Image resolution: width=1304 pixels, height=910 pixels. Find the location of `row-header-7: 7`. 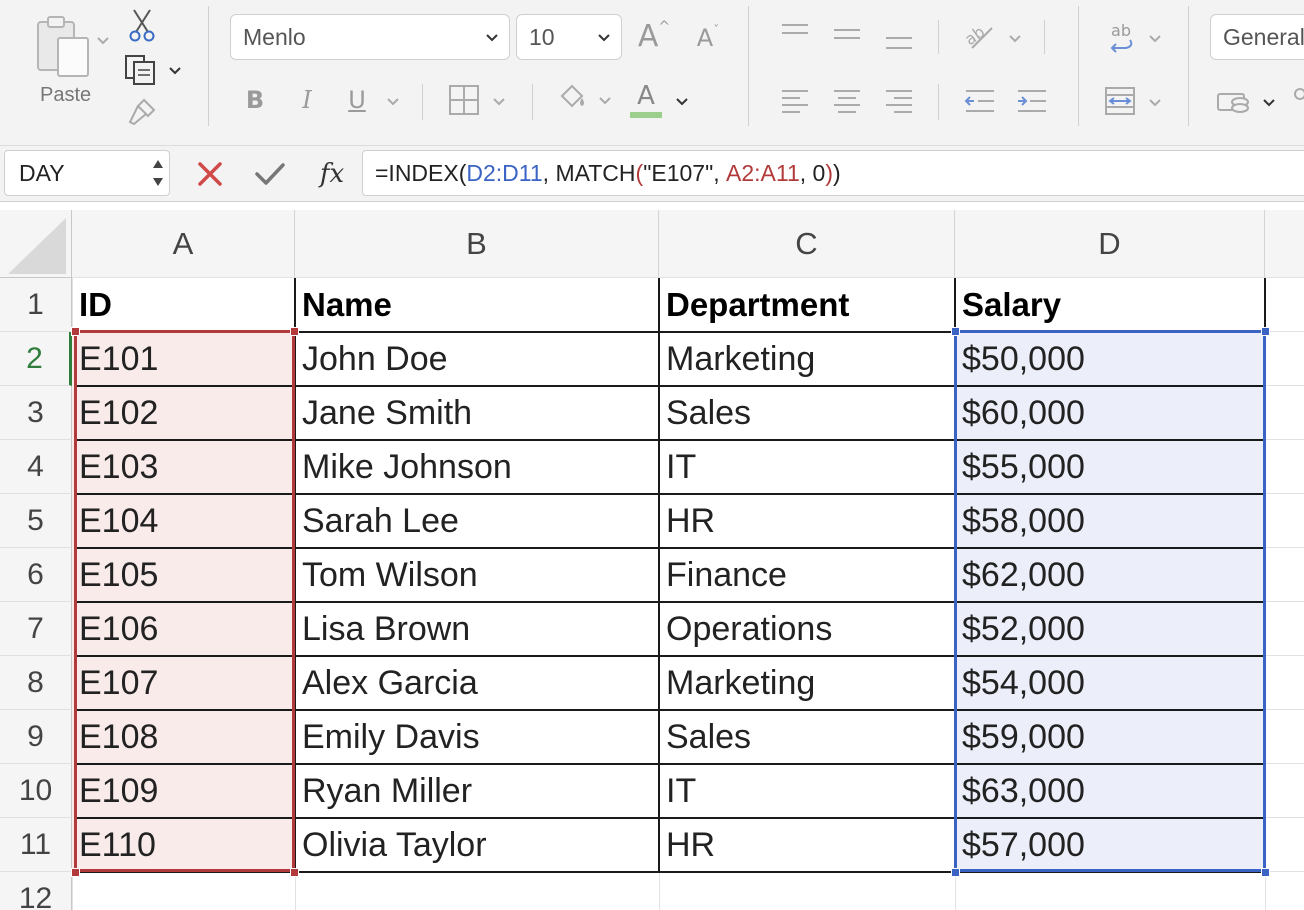

row-header-7: 7 is located at coordinates (36, 629).